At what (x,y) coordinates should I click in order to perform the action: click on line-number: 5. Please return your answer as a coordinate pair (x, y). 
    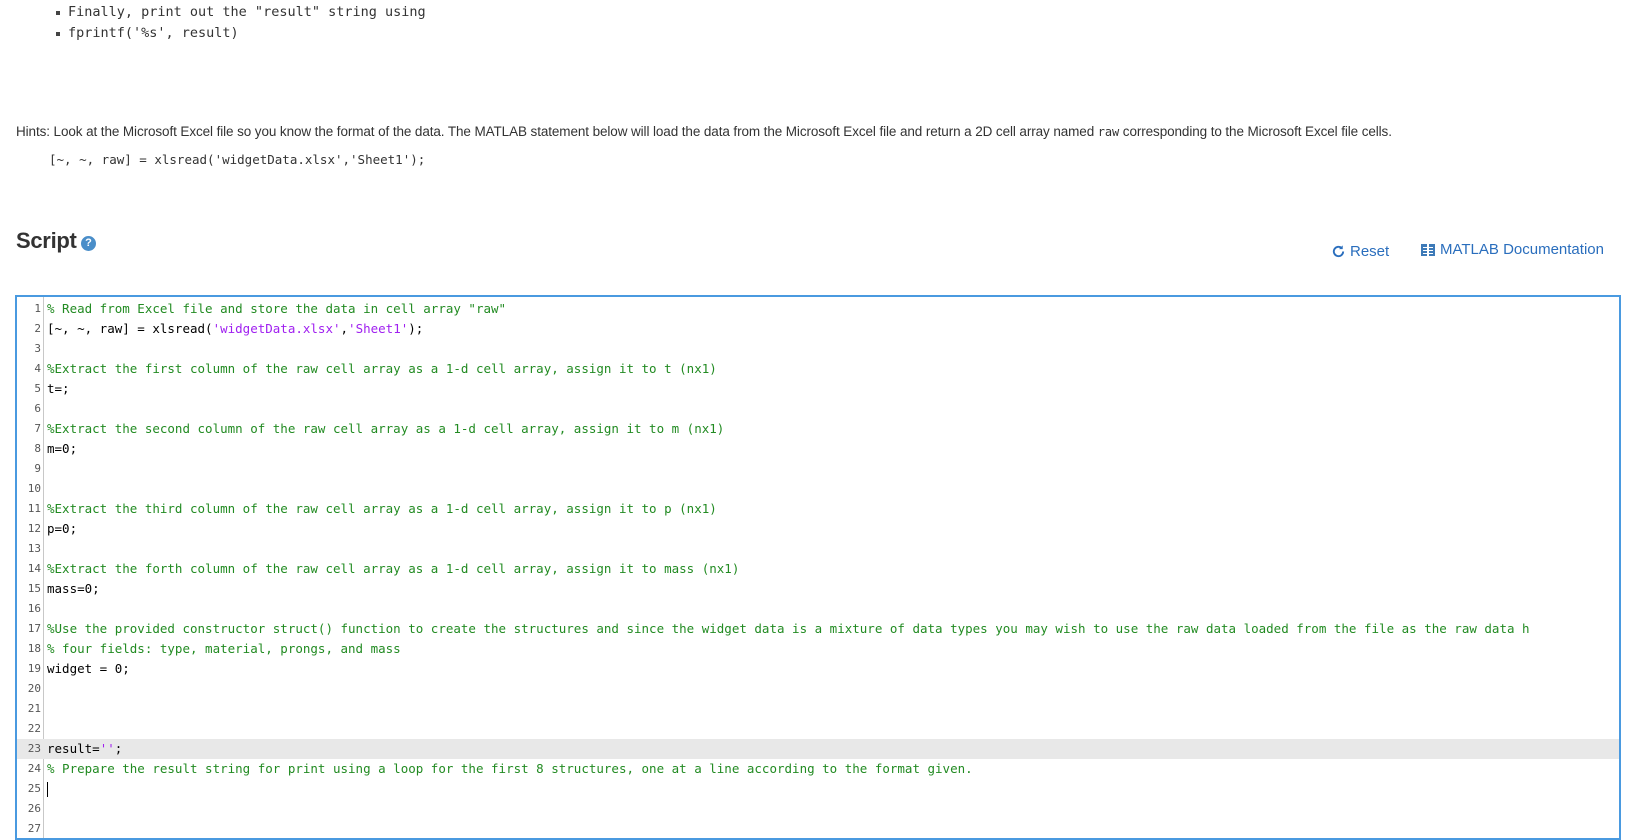
    Looking at the image, I should click on (37, 388).